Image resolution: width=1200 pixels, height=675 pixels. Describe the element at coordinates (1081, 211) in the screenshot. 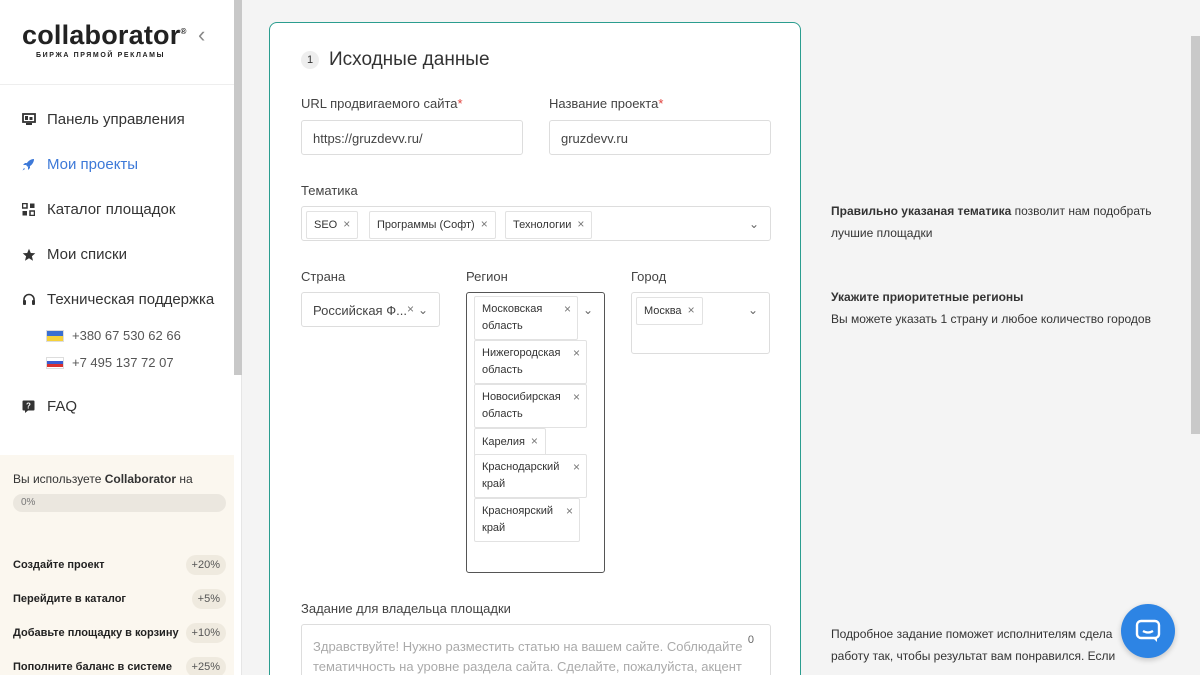

I see `hint-text: позволит нам подобрать` at that location.